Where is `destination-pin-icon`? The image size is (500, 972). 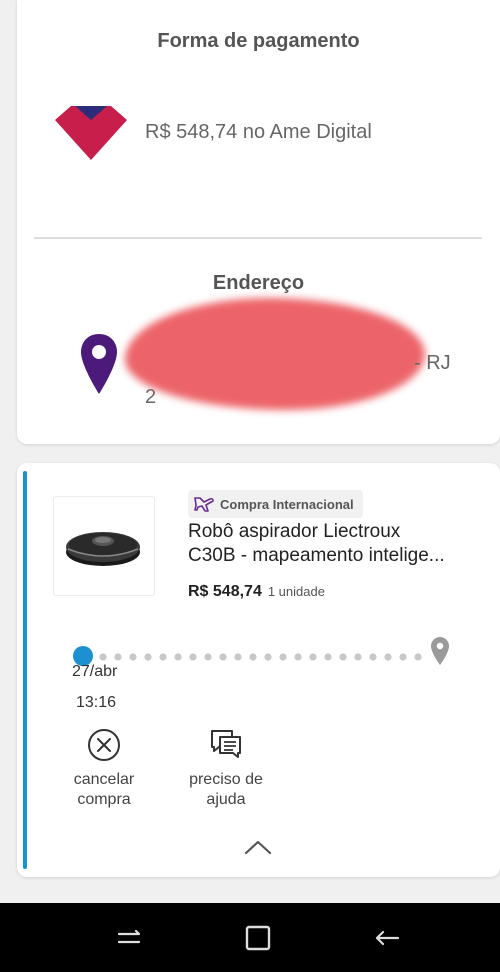 destination-pin-icon is located at coordinates (440, 651).